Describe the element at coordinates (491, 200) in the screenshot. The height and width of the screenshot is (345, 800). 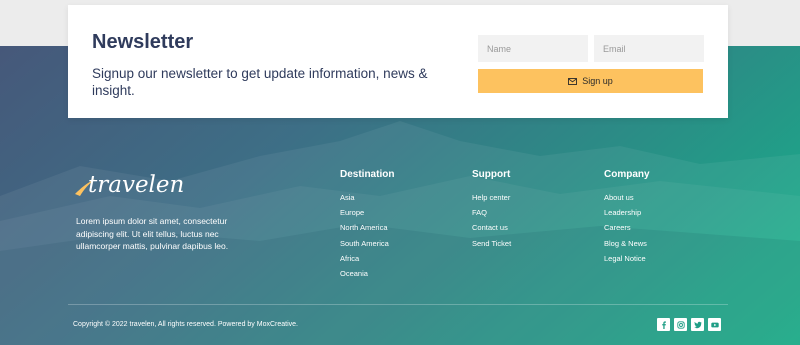
I see `link-help-center: Help center` at that location.